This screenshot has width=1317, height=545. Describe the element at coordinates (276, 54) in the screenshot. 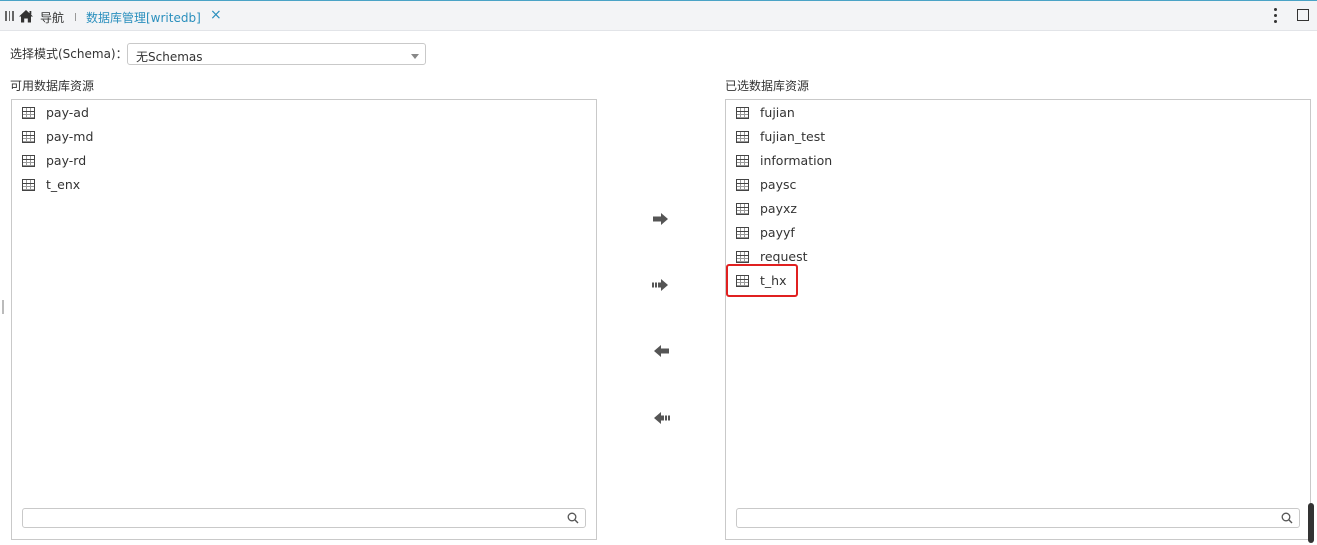

I see `schema-select: 无Schemas` at that location.